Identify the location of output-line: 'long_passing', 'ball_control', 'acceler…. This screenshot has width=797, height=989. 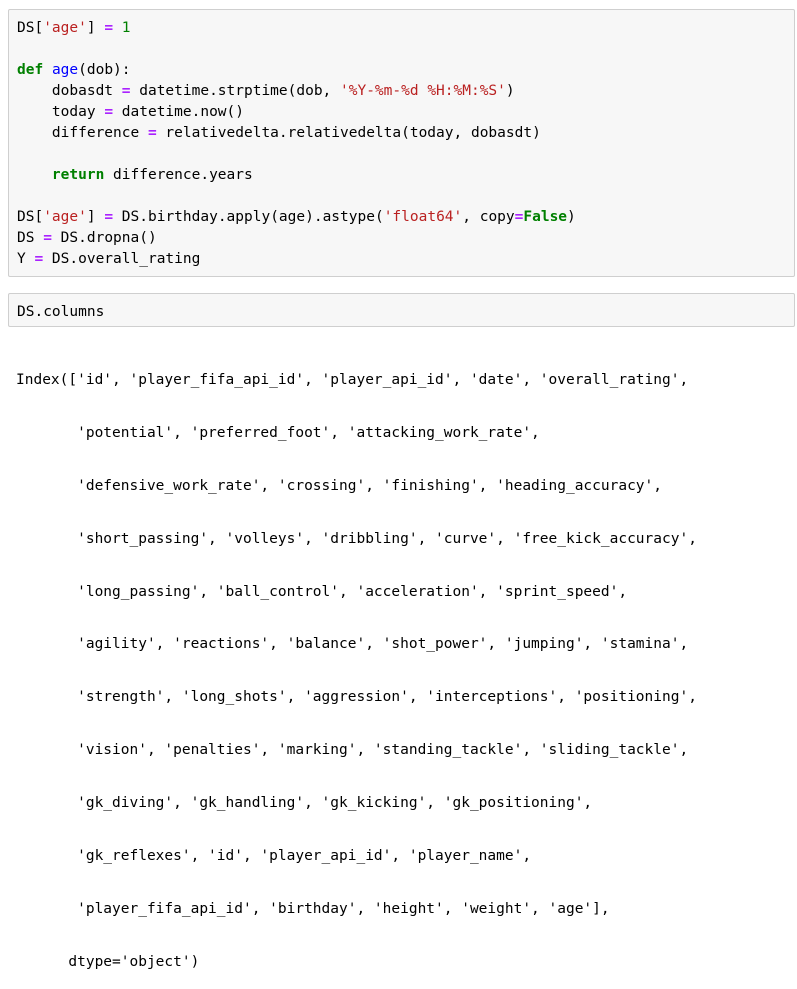
(322, 591).